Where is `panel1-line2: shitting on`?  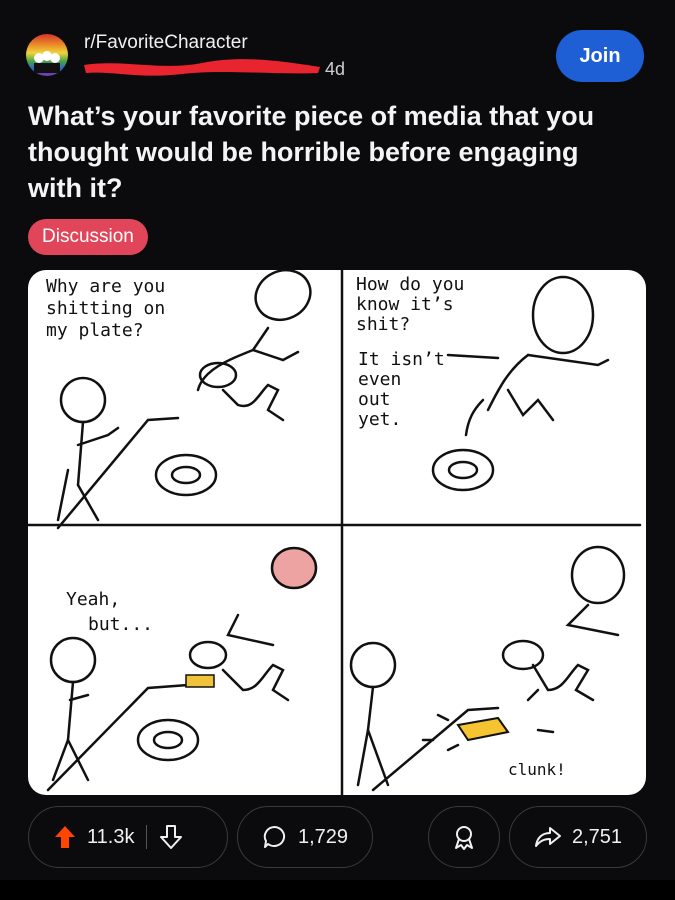
panel1-line2: shitting on is located at coordinates (105, 308).